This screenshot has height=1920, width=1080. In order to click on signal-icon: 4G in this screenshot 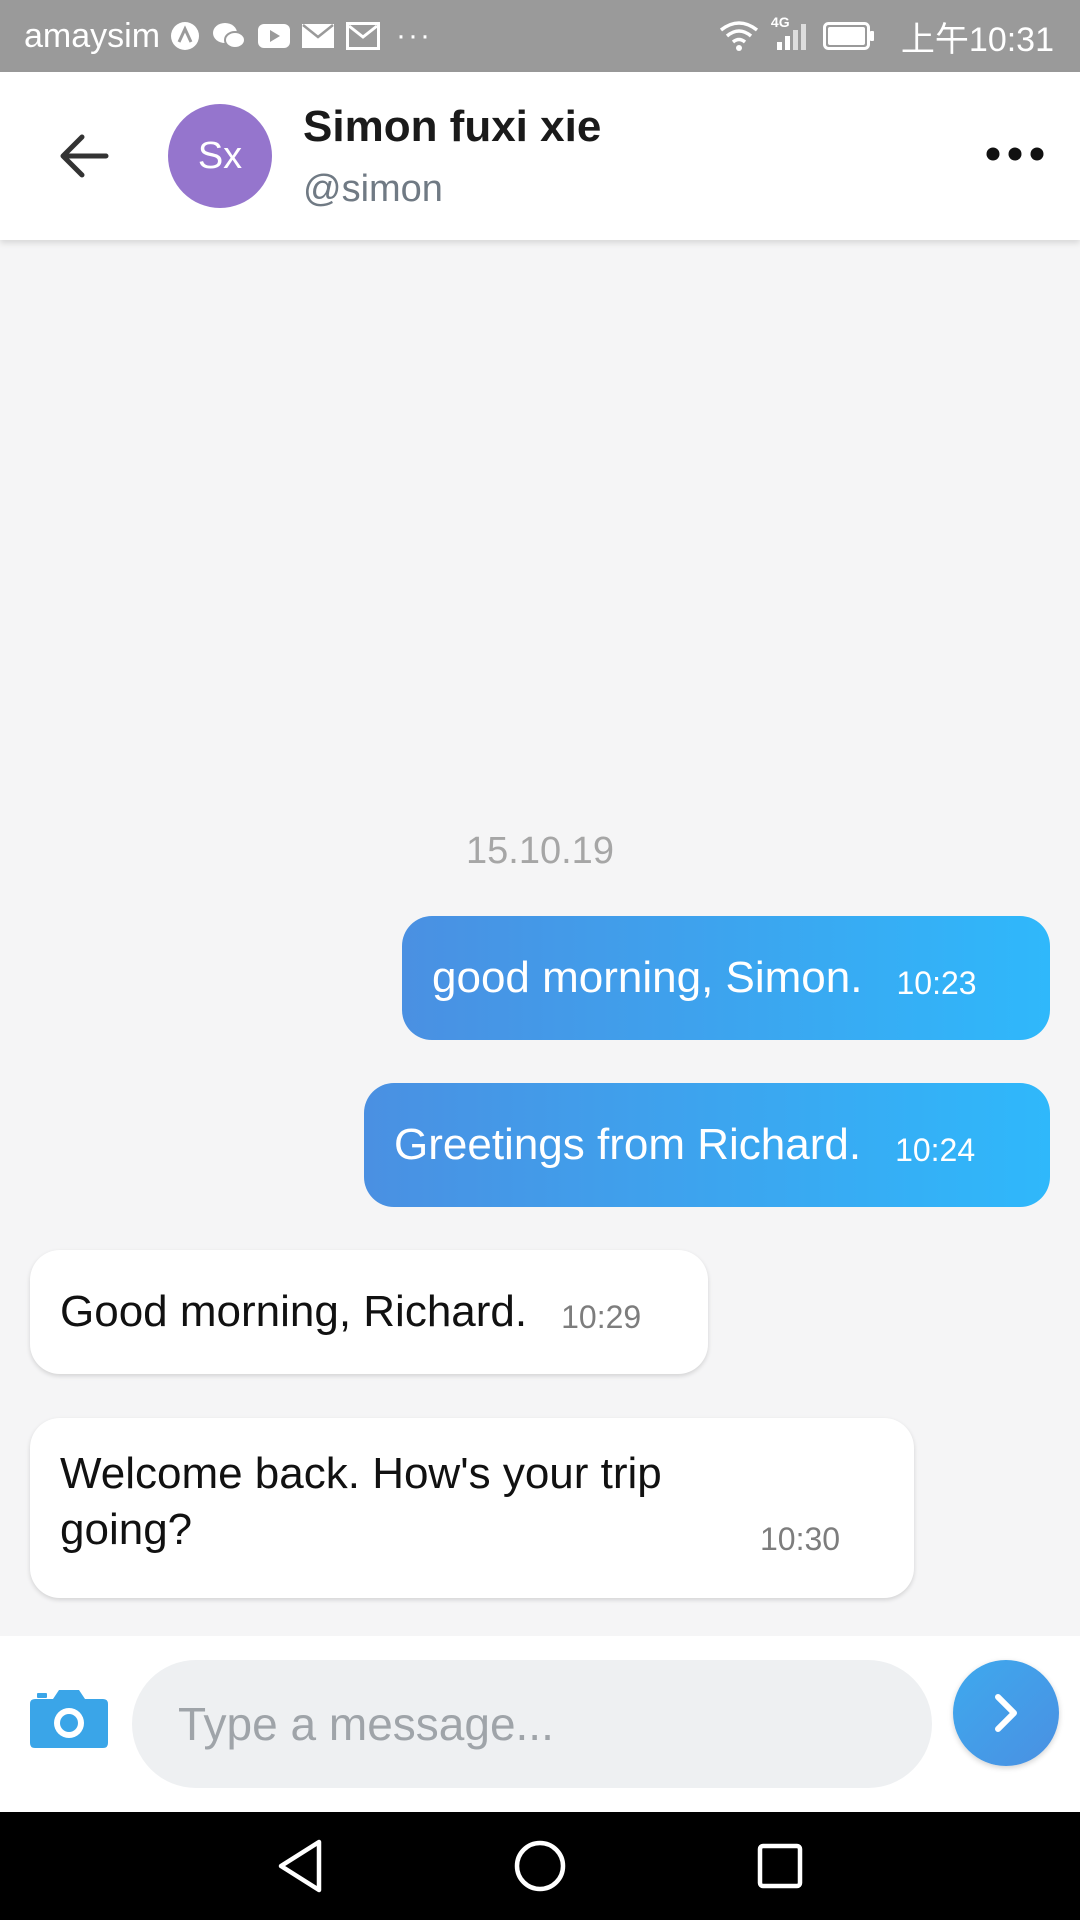, I will do `click(791, 33)`.